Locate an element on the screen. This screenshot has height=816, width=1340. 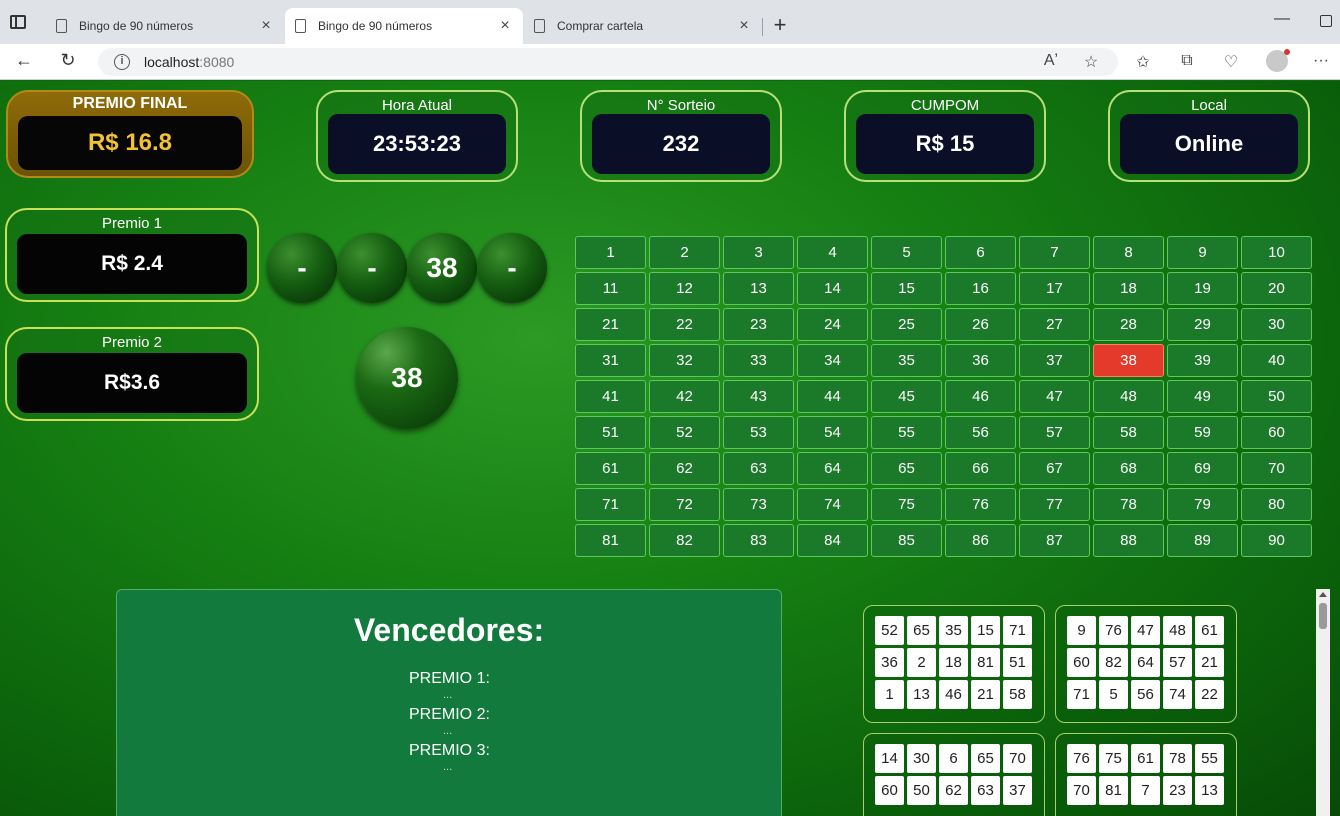
info-icon: i is located at coordinates (122, 62).